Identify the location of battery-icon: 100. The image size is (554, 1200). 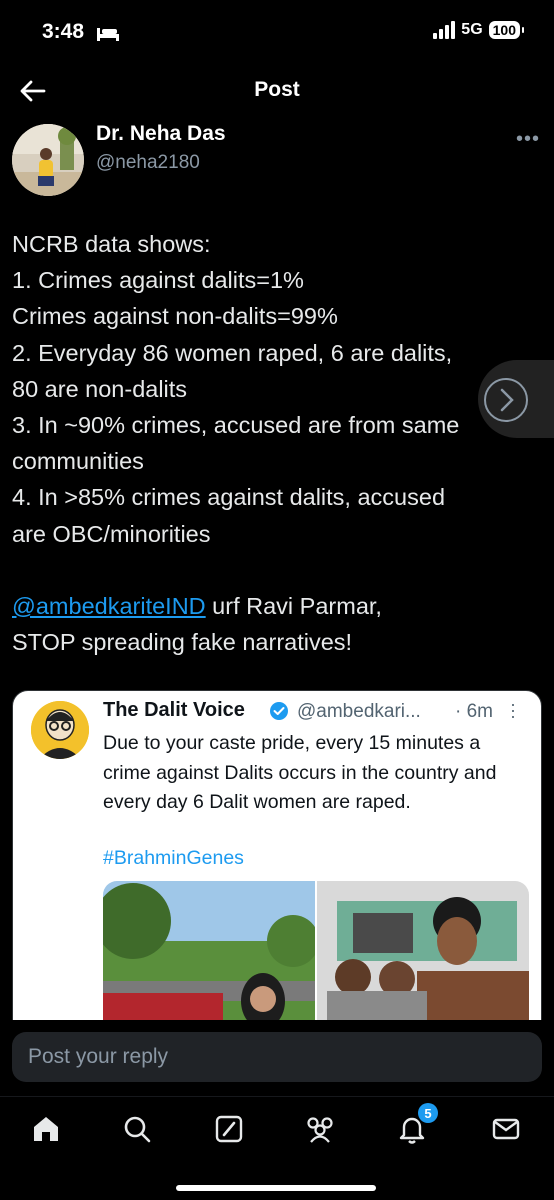
(506, 30).